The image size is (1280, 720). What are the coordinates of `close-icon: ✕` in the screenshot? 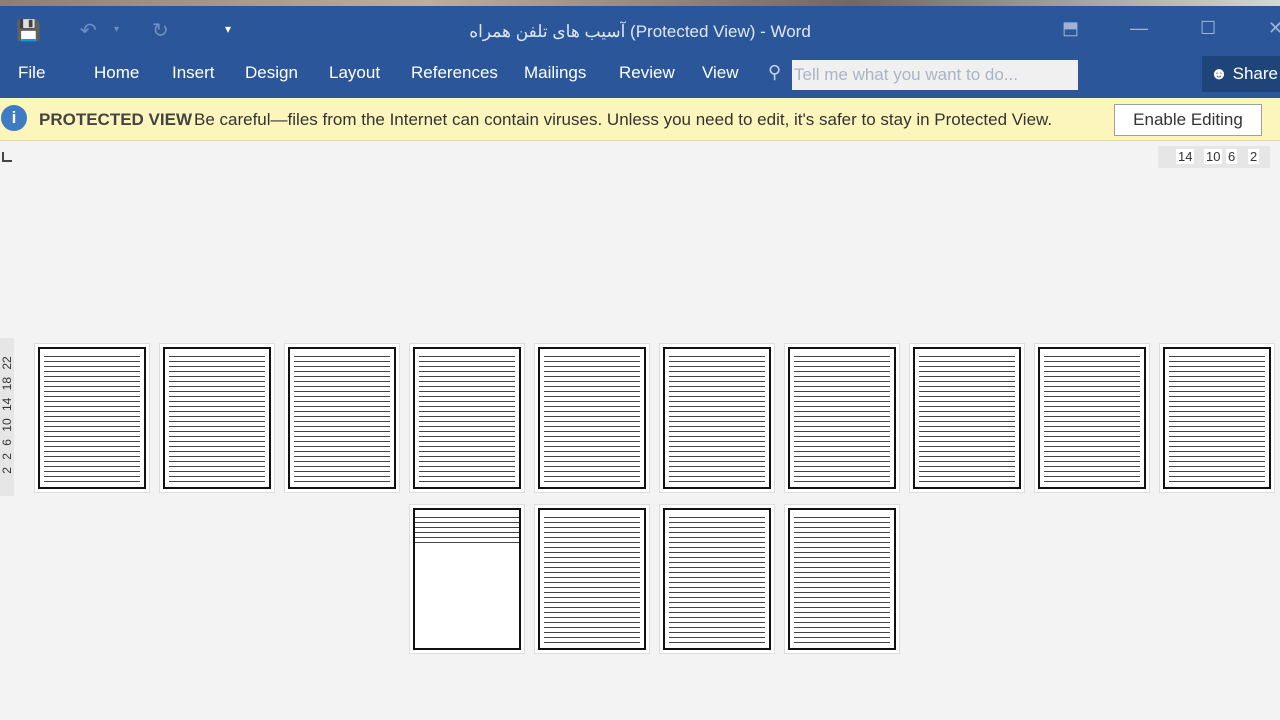 It's located at (1274, 28).